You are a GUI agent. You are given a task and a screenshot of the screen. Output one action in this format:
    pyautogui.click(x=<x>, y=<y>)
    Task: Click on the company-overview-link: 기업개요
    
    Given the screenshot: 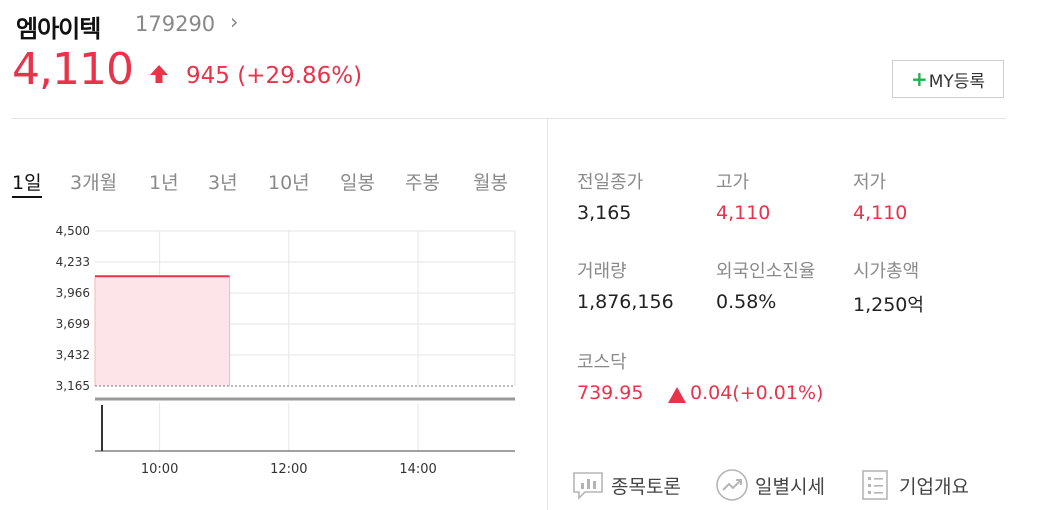 What is the action you would take?
    pyautogui.click(x=914, y=485)
    